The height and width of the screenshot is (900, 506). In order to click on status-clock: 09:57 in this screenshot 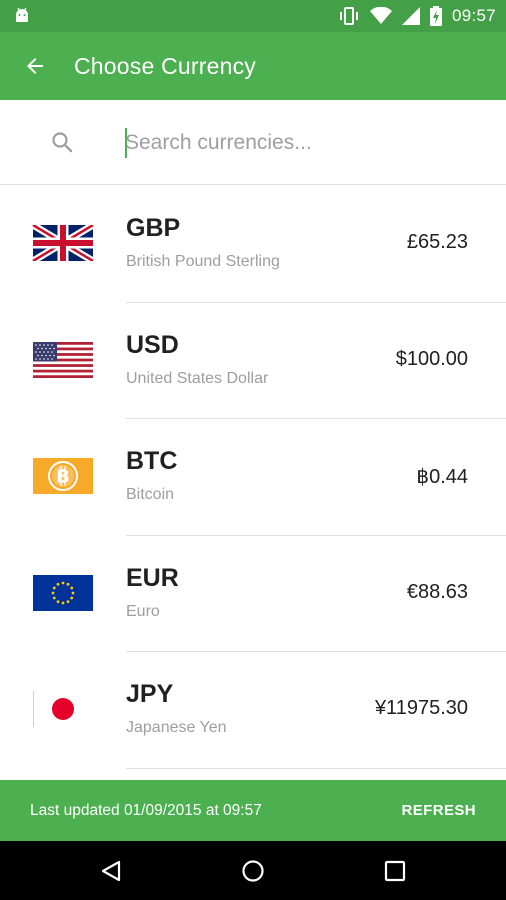, I will do `click(473, 15)`.